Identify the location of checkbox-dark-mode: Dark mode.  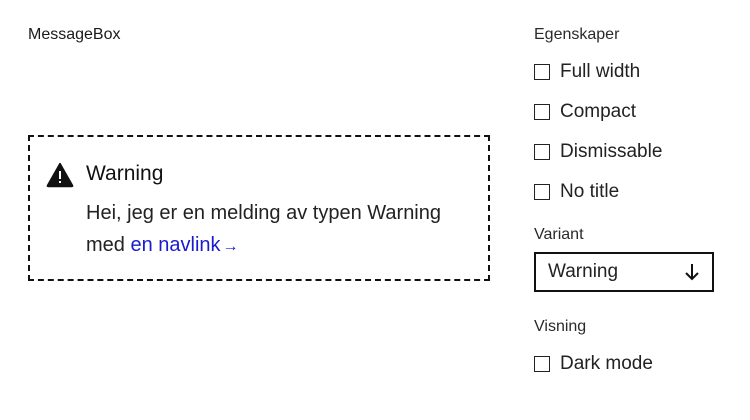
(593, 364).